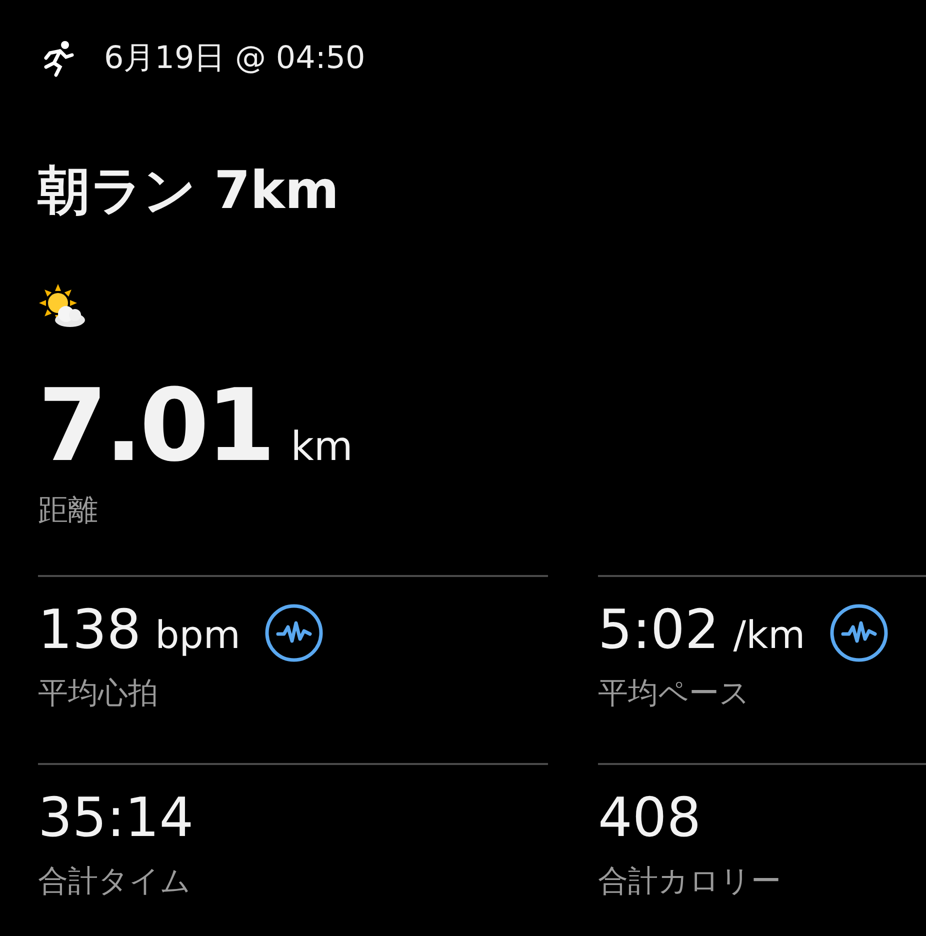 The image size is (926, 936). What do you see at coordinates (189, 191) in the screenshot?
I see `activity-title: 朝ラン 7km` at bounding box center [189, 191].